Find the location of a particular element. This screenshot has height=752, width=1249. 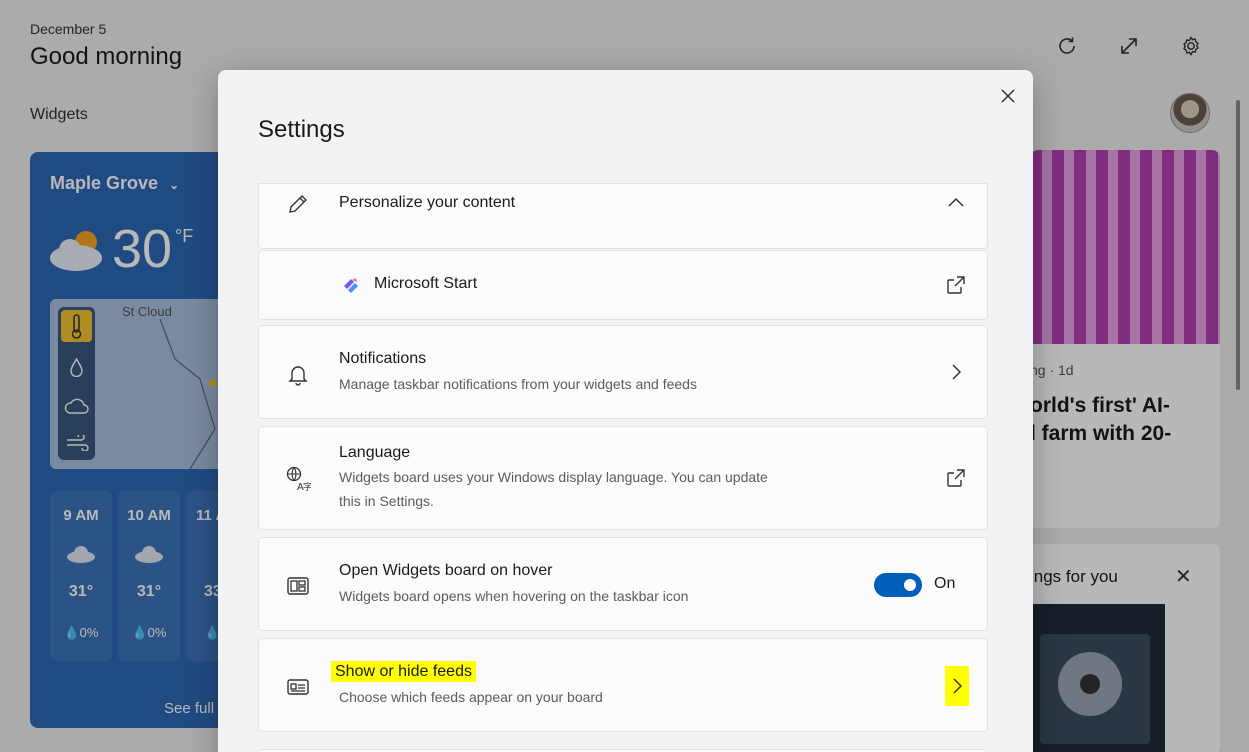

close-icon is located at coordinates (1008, 96).